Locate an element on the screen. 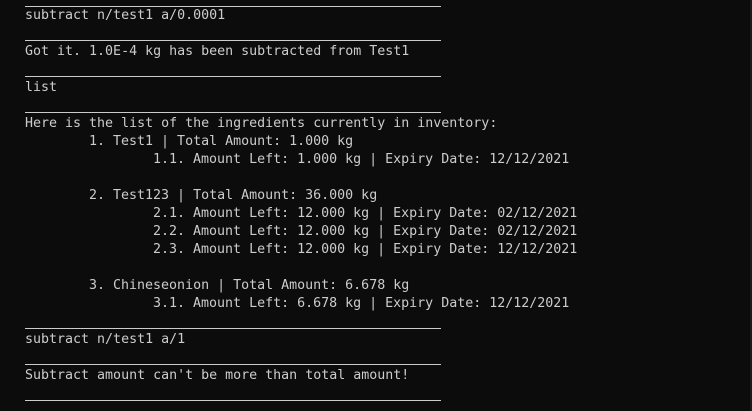  ingredient-item-title: 1. Test1 | Total Amount: 1.000 kg is located at coordinates (221, 141).